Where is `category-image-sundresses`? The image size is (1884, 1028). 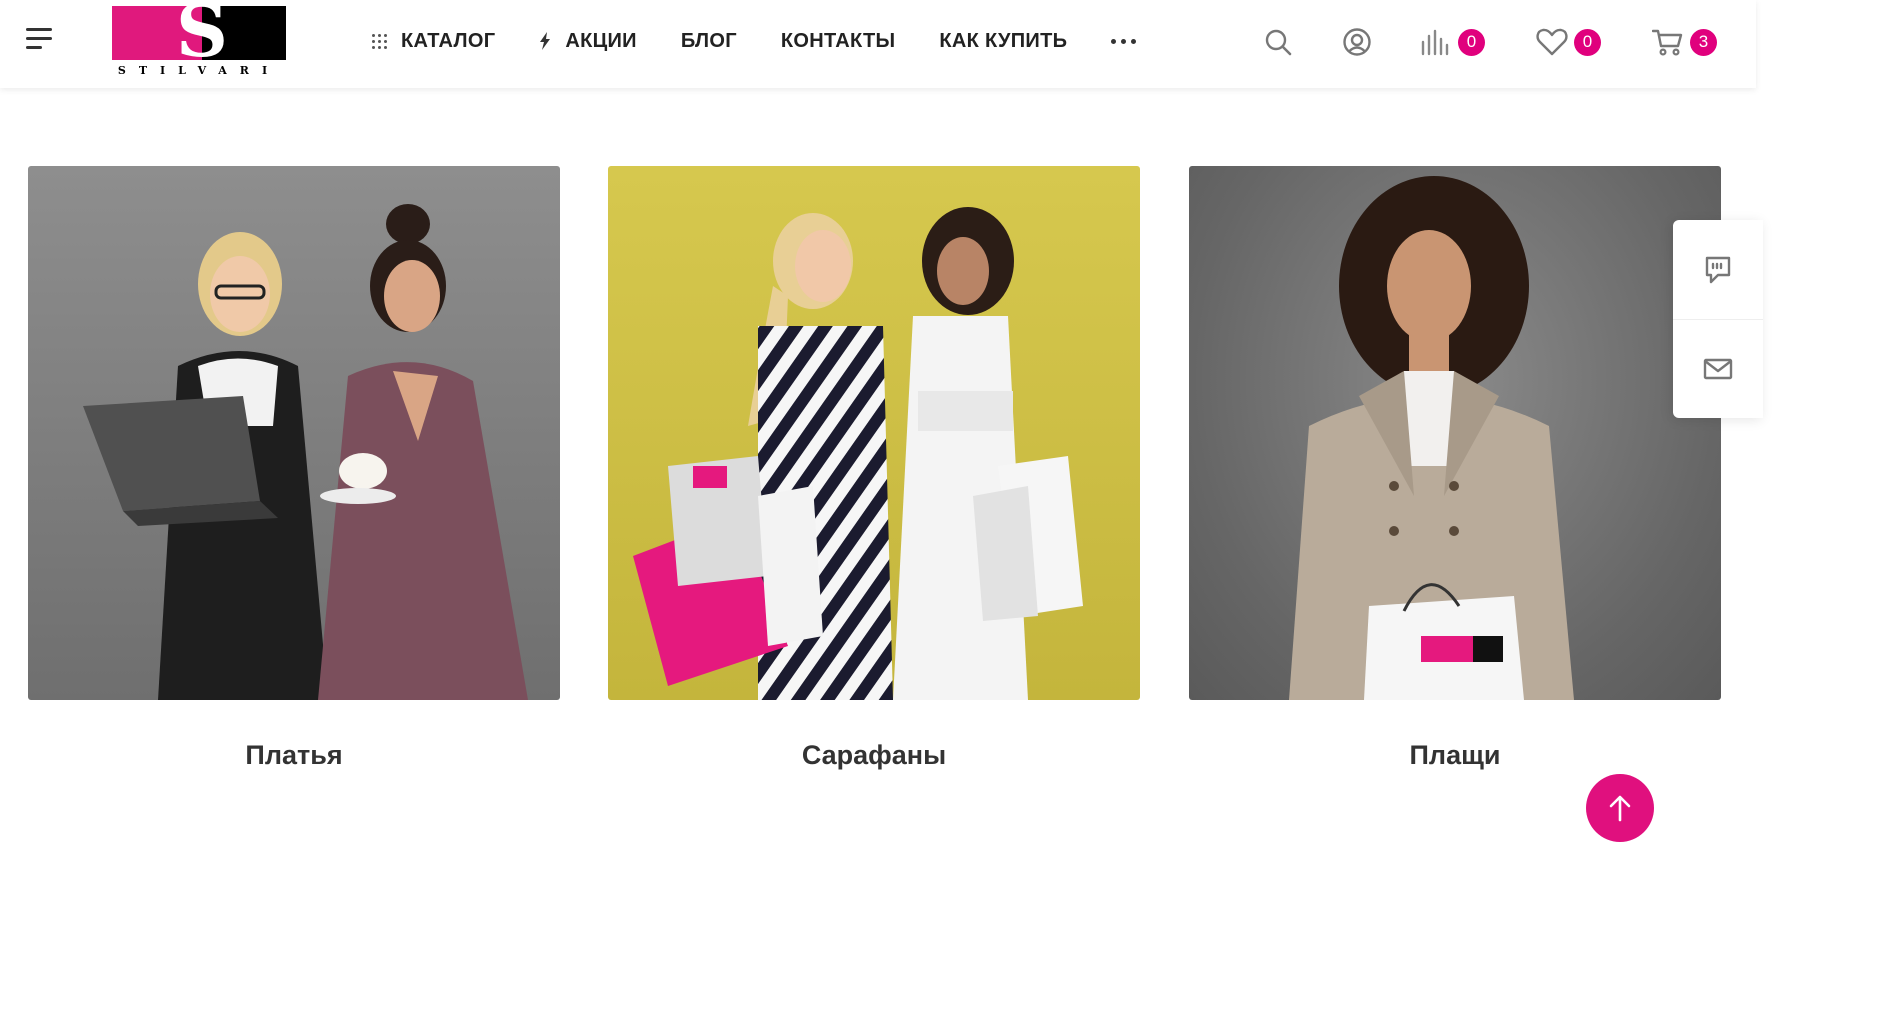
category-image-sundresses is located at coordinates (874, 433).